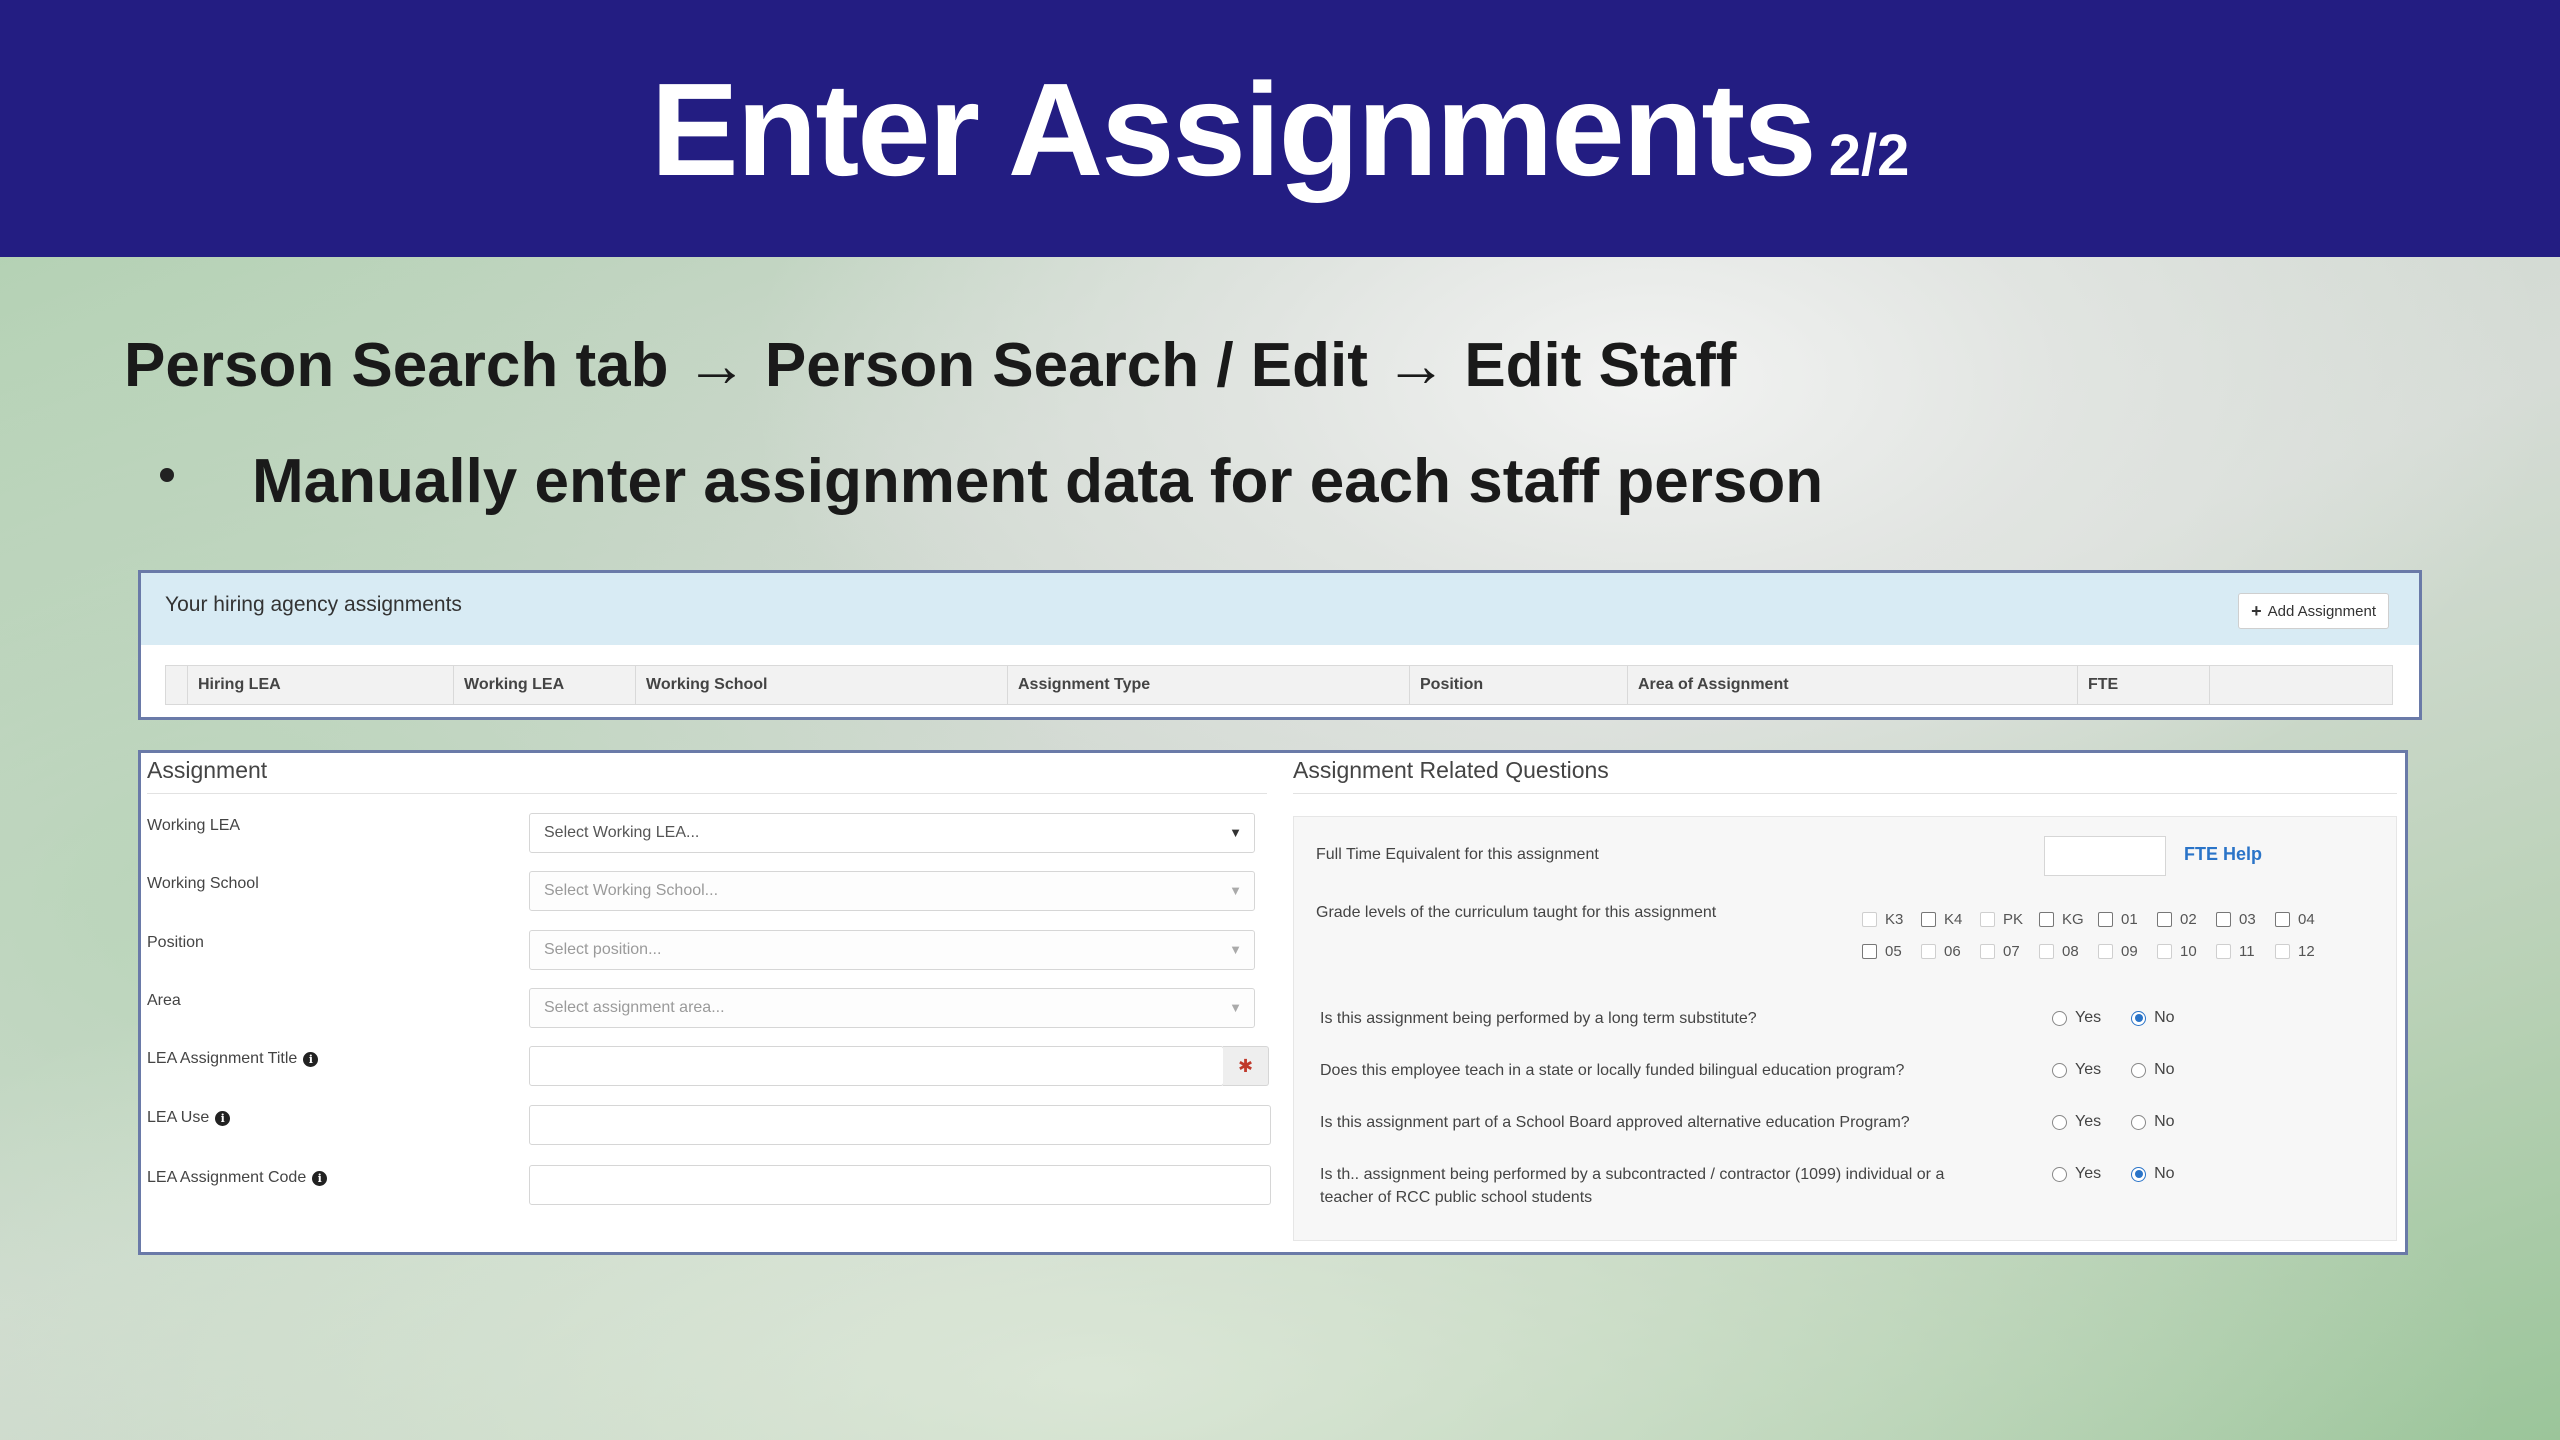 The image size is (2560, 1440). What do you see at coordinates (2000, 951) in the screenshot?
I see `grade-checkbox: 07` at bounding box center [2000, 951].